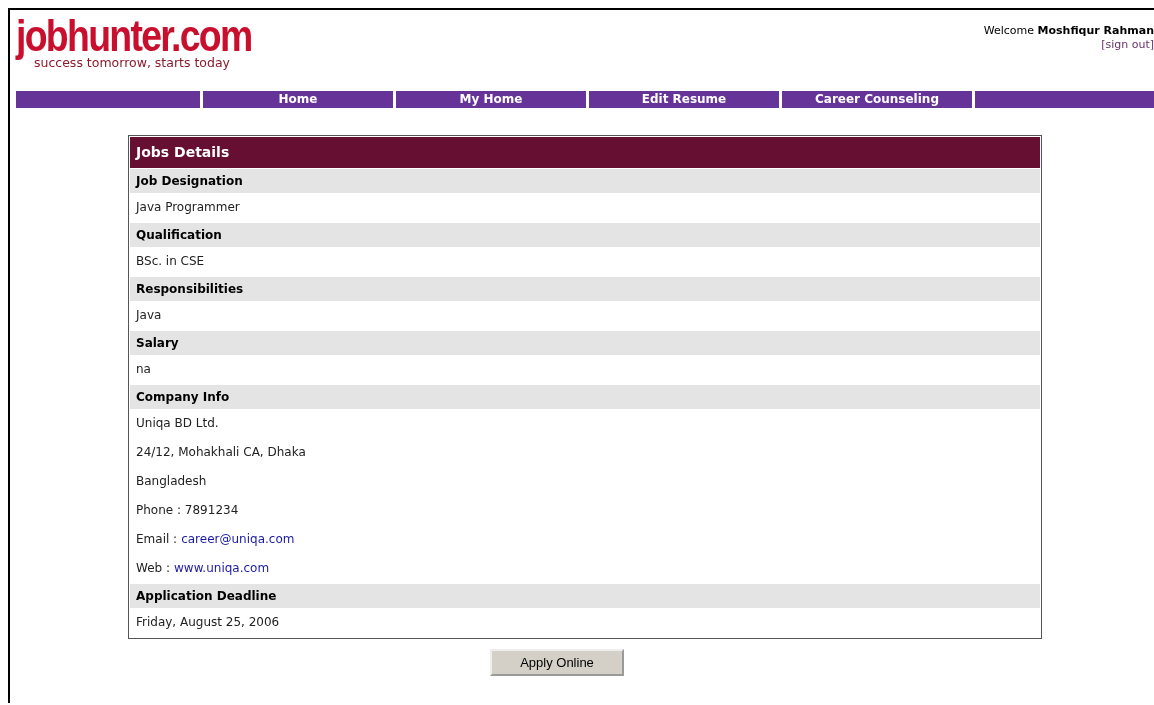  I want to click on welcome-text: Welcome Moshfiqur Rahman, so click(1068, 31).